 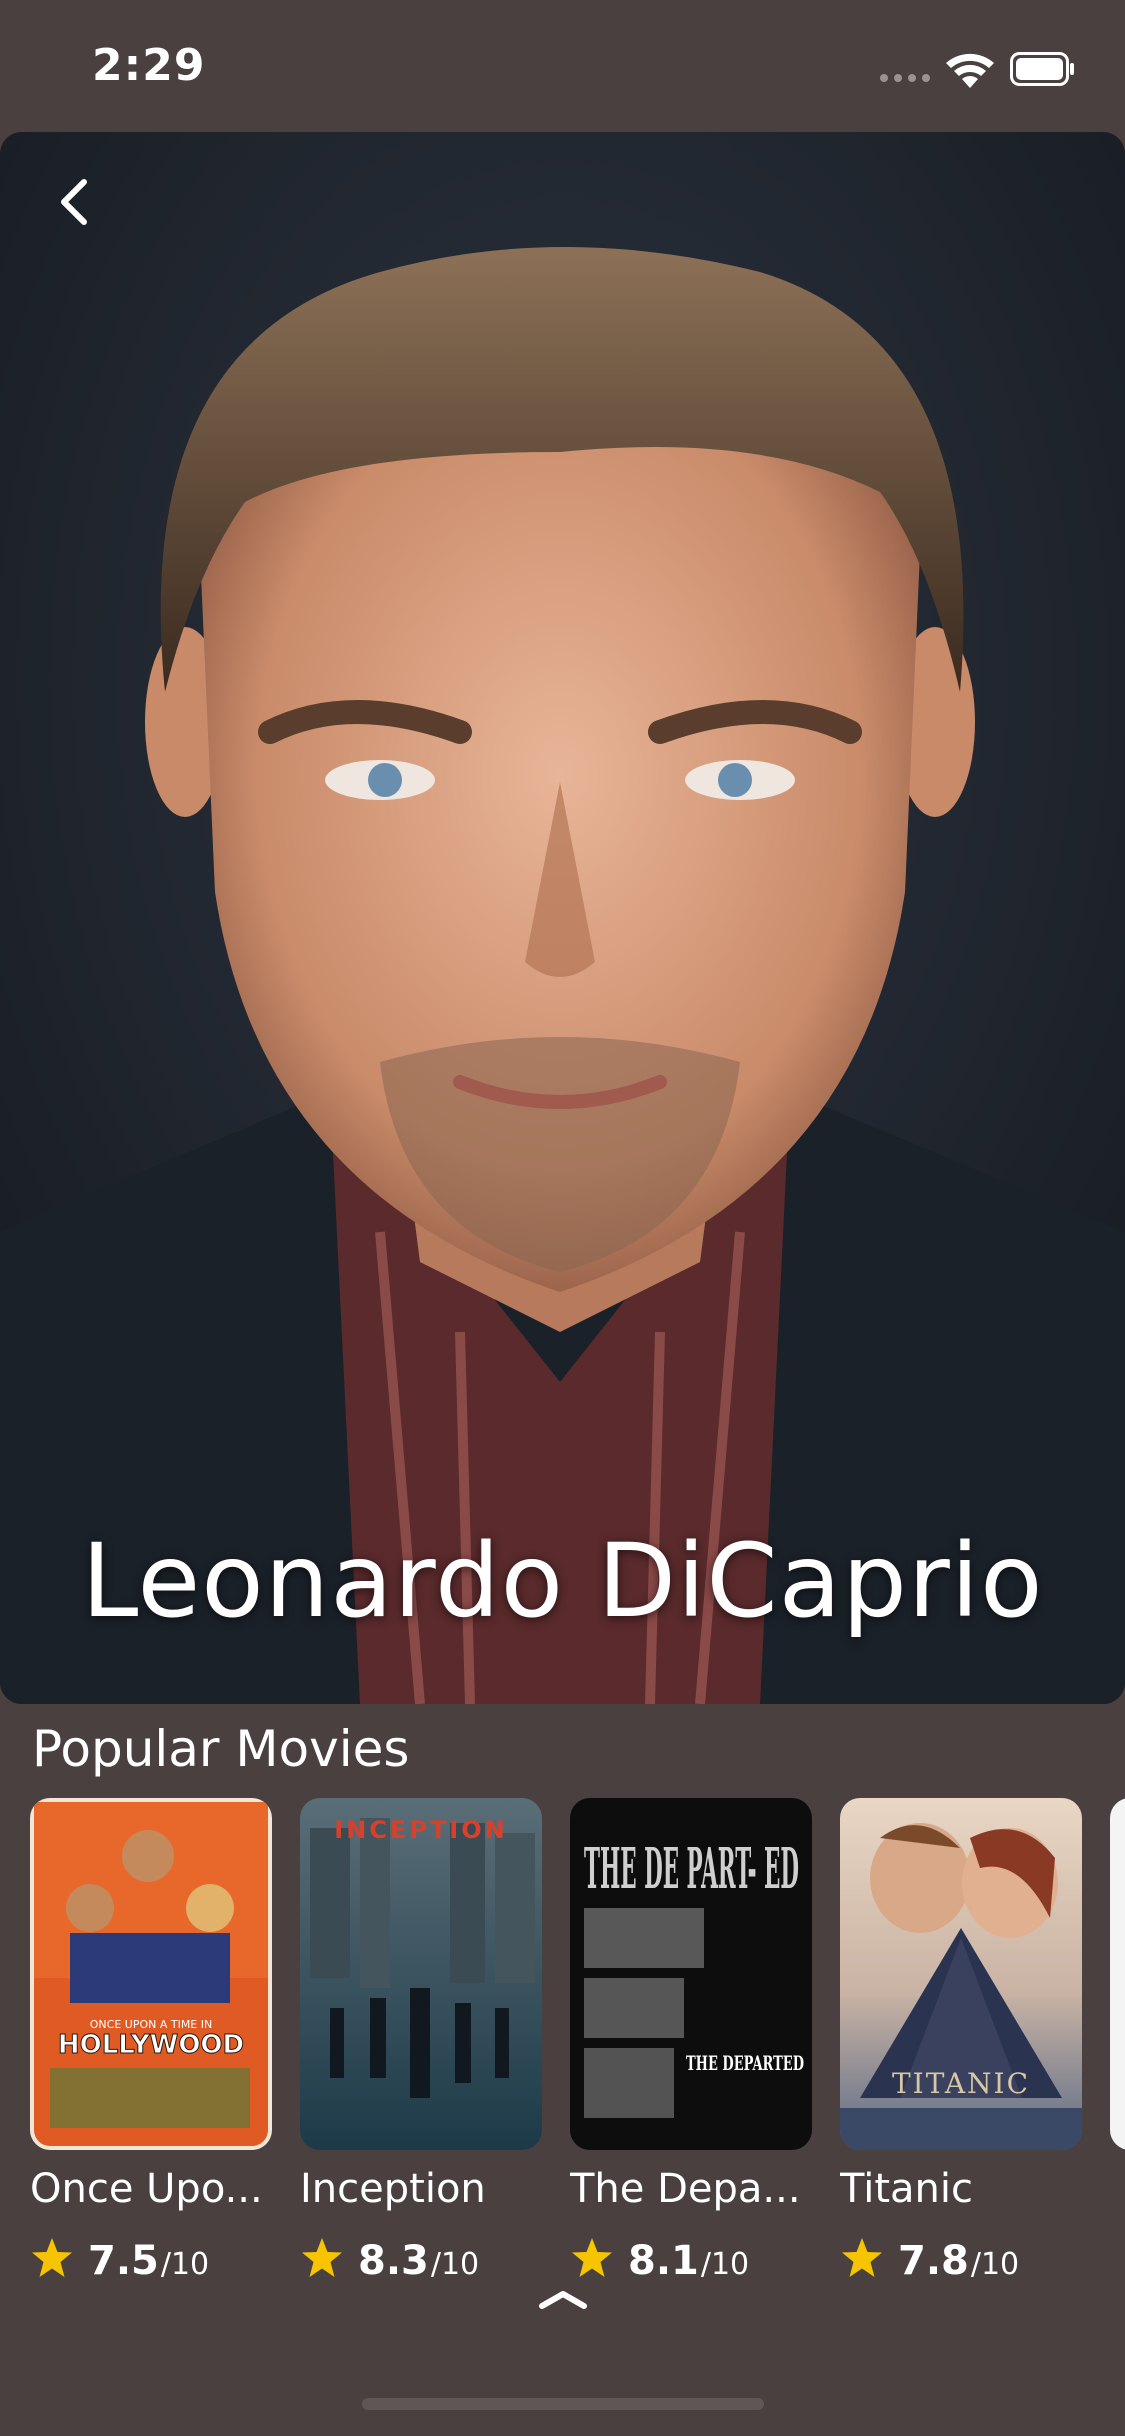 I want to click on movie-poster: INCEPTION, so click(x=421, y=1974).